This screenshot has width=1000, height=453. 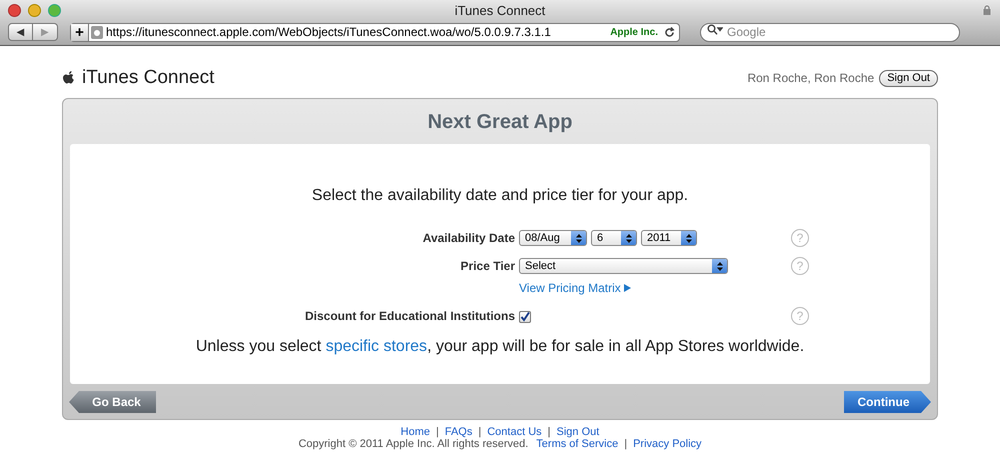 I want to click on panel-title: Next Great App, so click(x=500, y=122).